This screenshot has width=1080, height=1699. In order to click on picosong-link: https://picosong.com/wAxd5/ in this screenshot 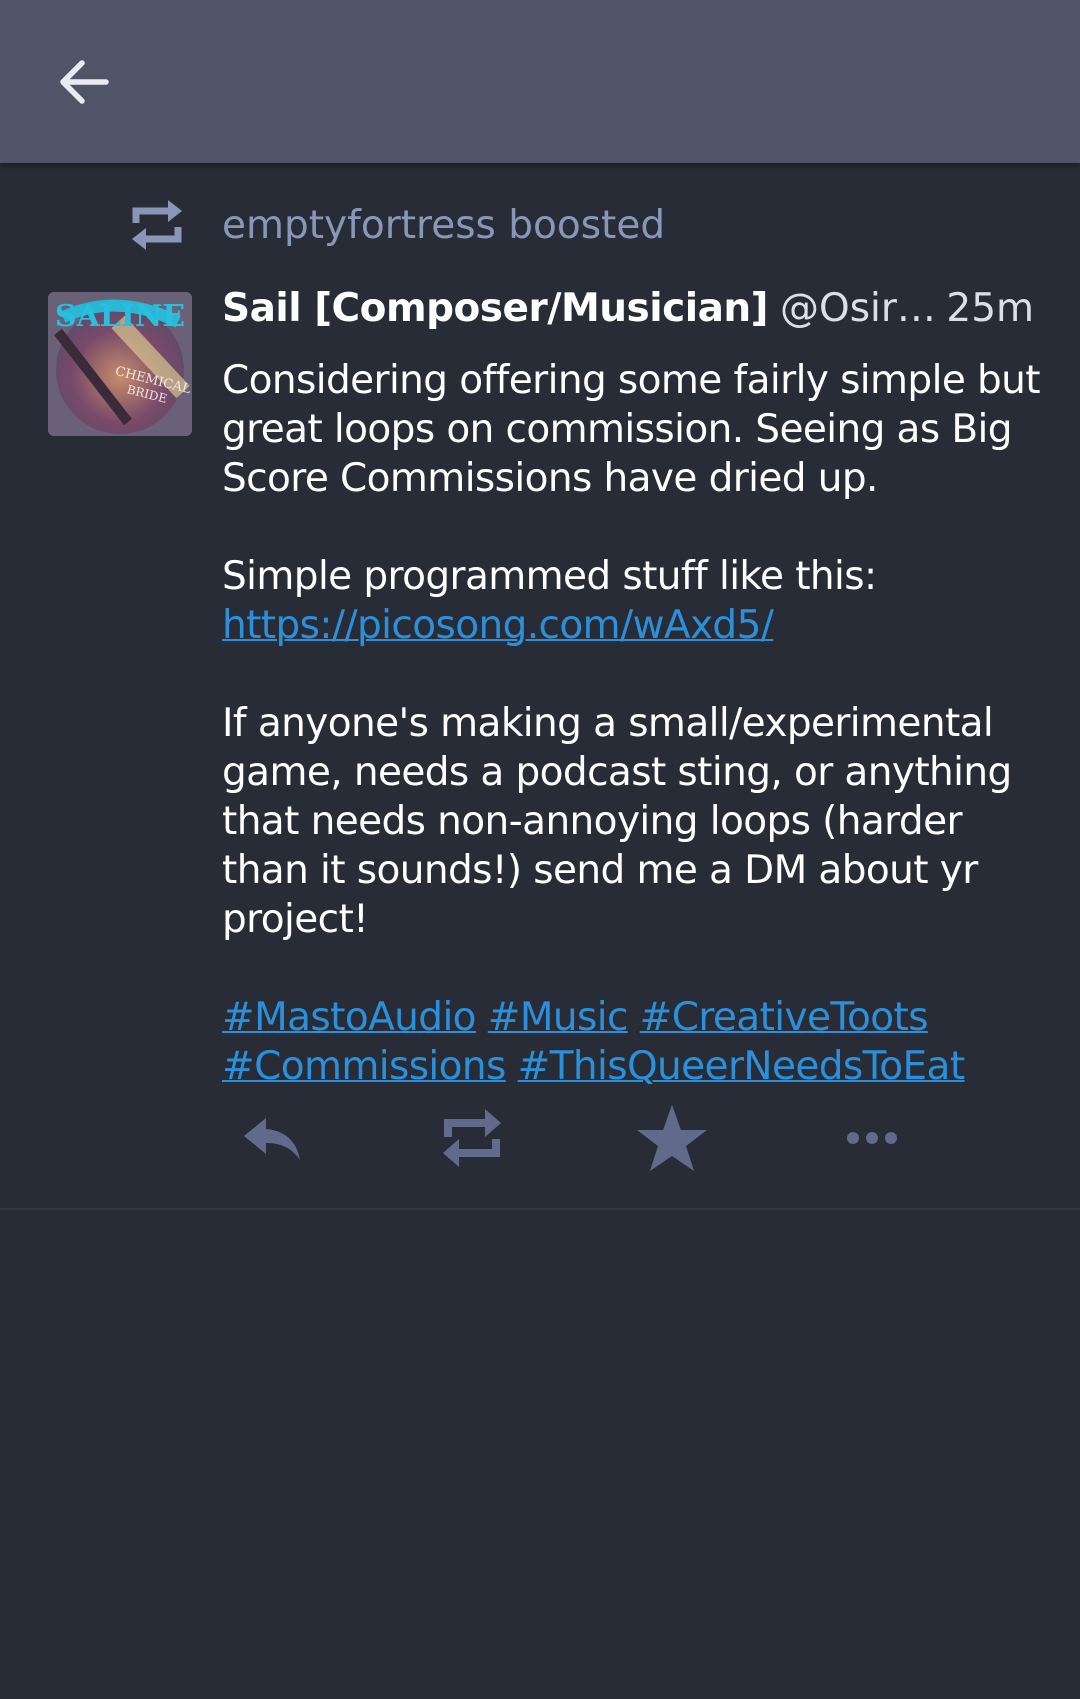, I will do `click(498, 625)`.